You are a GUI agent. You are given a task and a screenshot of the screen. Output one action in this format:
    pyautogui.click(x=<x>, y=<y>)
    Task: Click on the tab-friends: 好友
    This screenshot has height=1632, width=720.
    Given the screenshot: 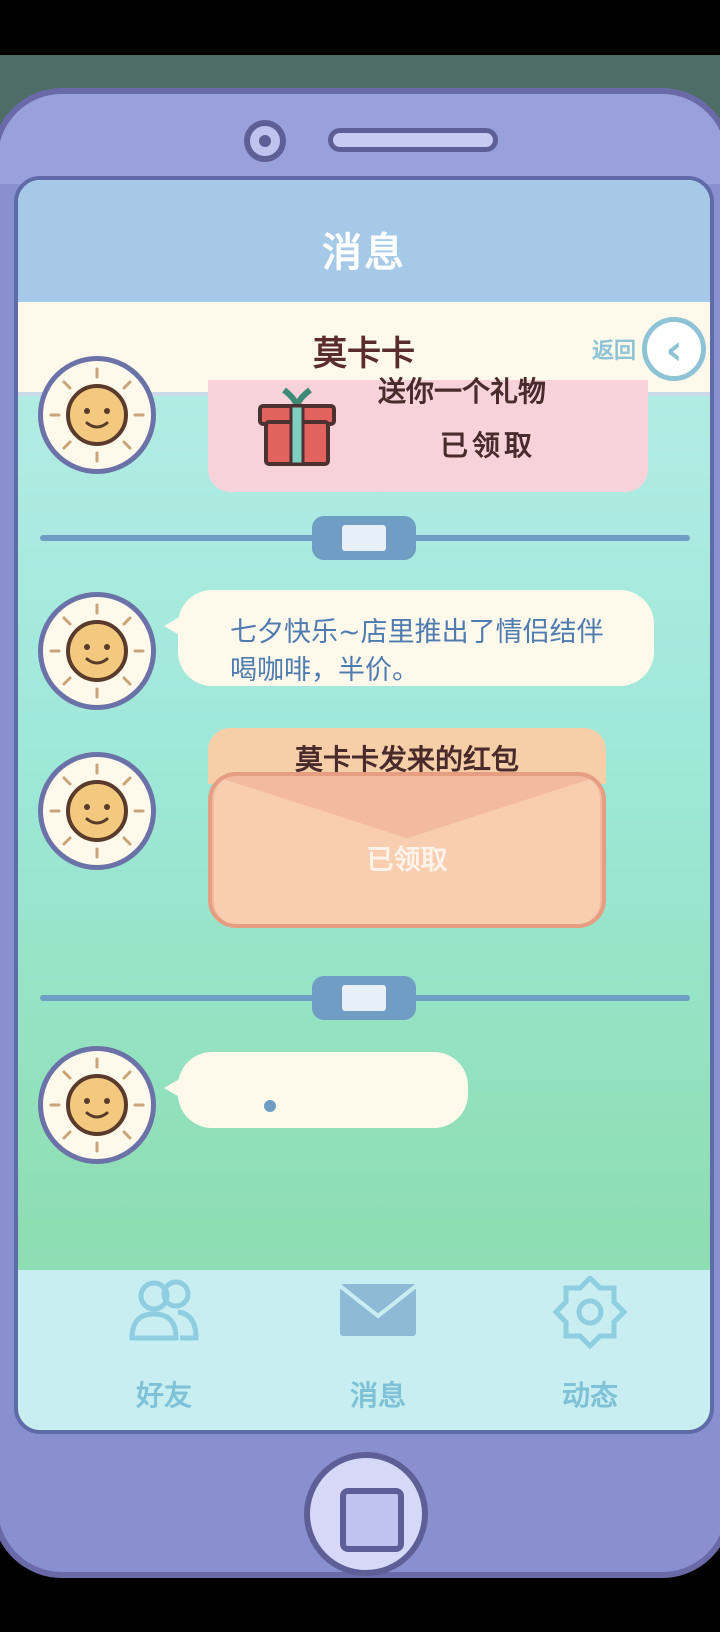 What is the action you would take?
    pyautogui.click(x=164, y=1350)
    